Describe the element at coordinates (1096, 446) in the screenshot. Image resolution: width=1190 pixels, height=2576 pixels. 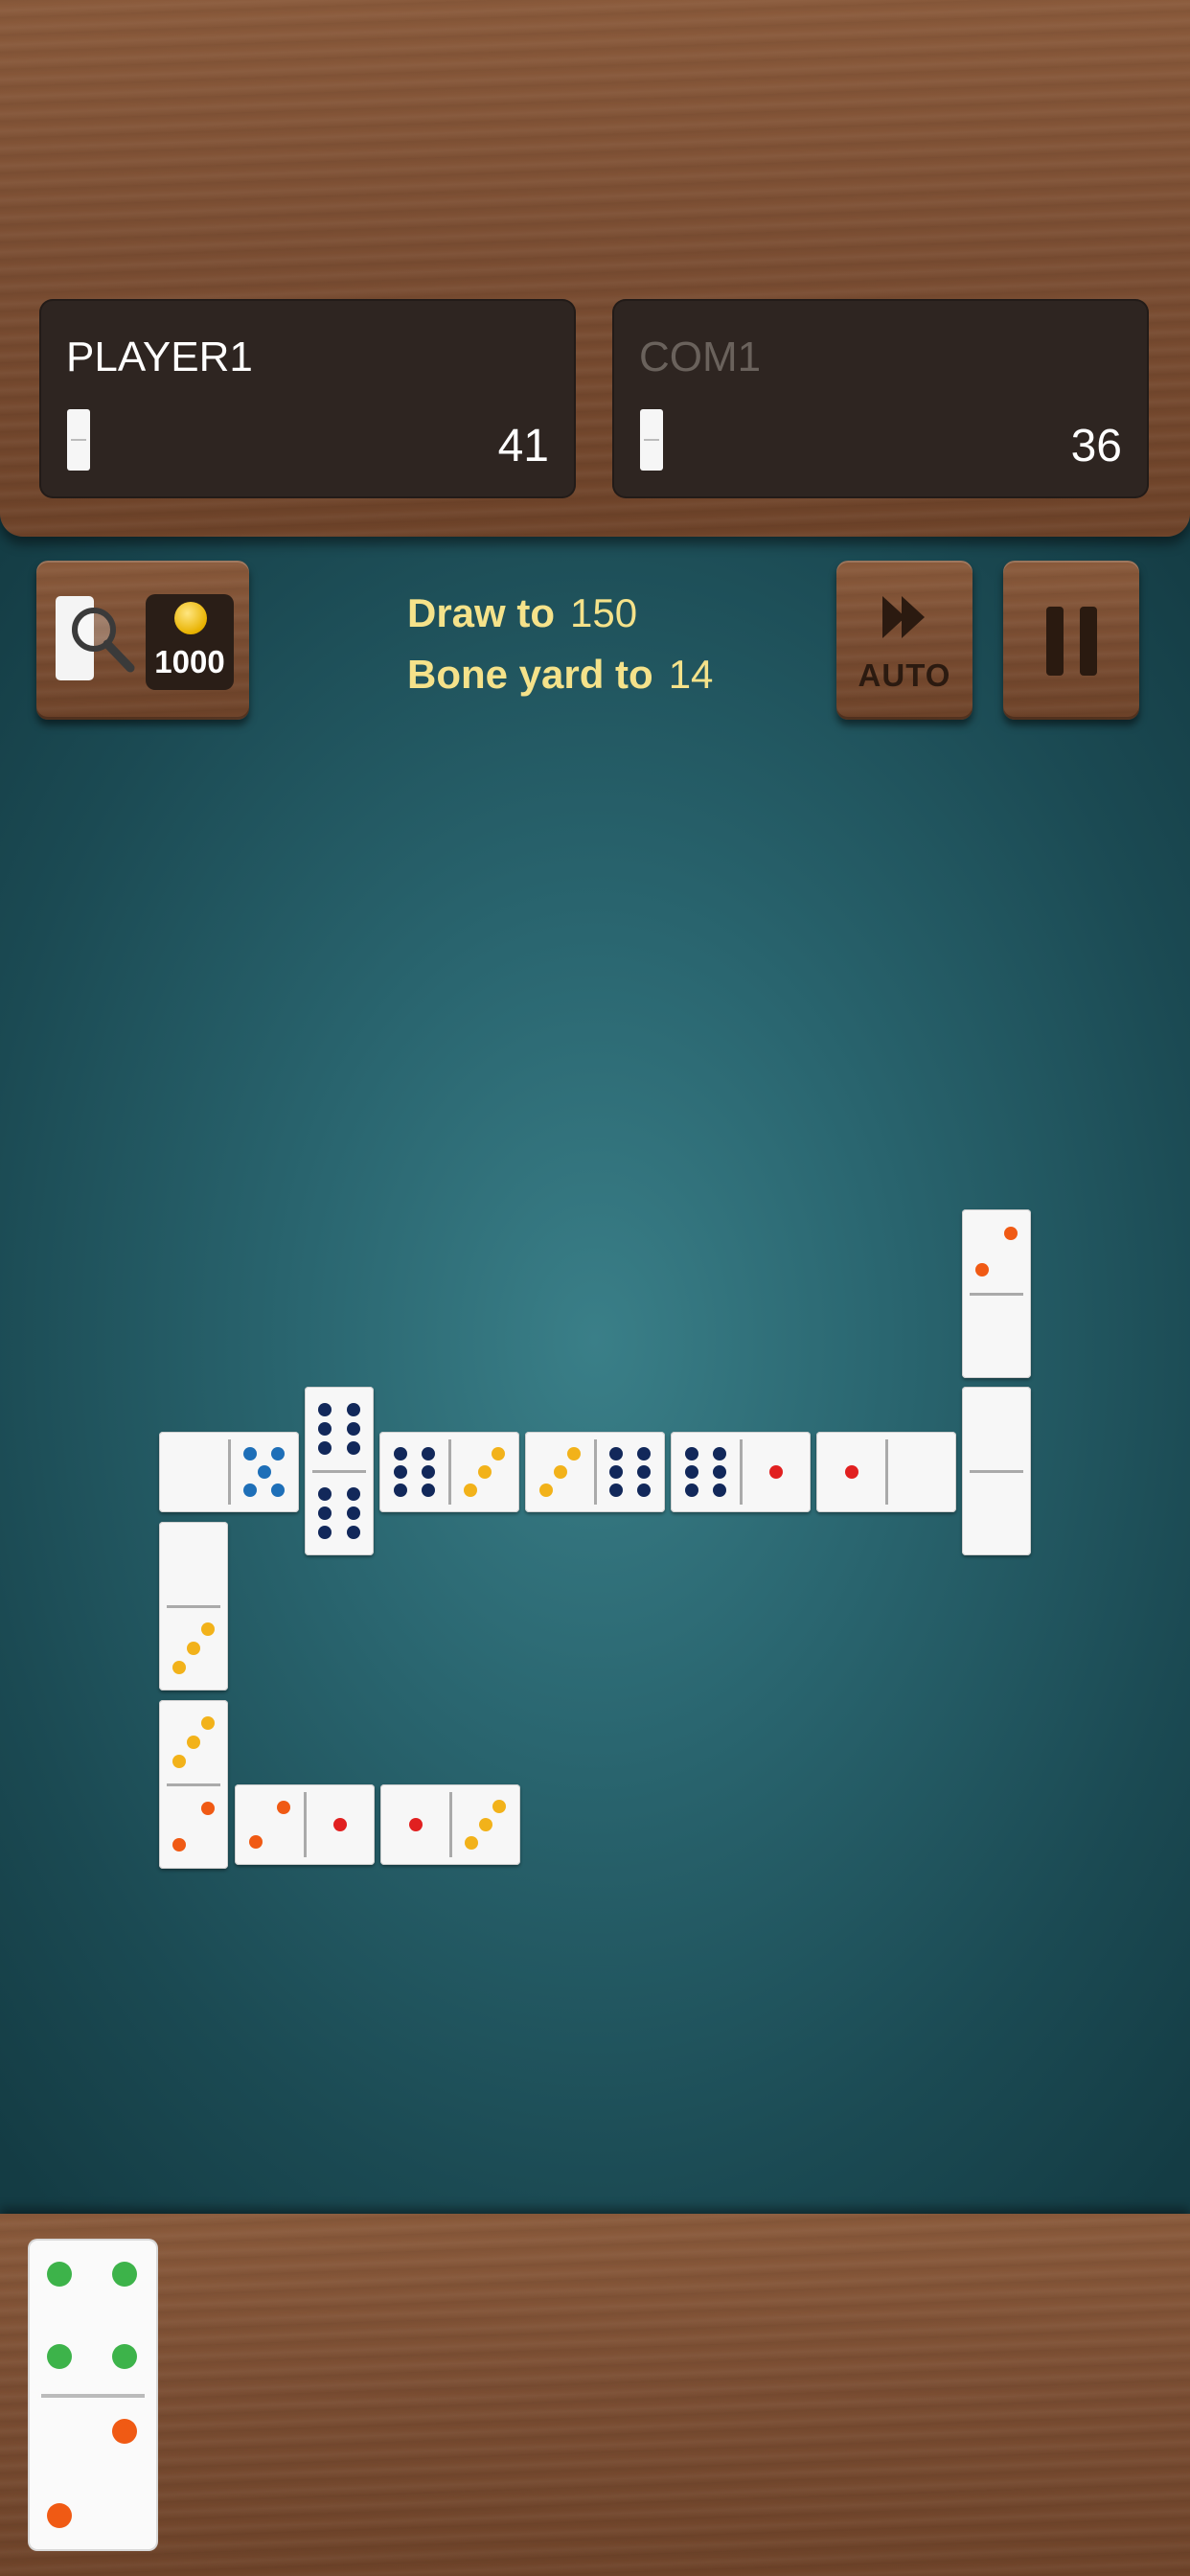
I see `opponent-score: 36` at that location.